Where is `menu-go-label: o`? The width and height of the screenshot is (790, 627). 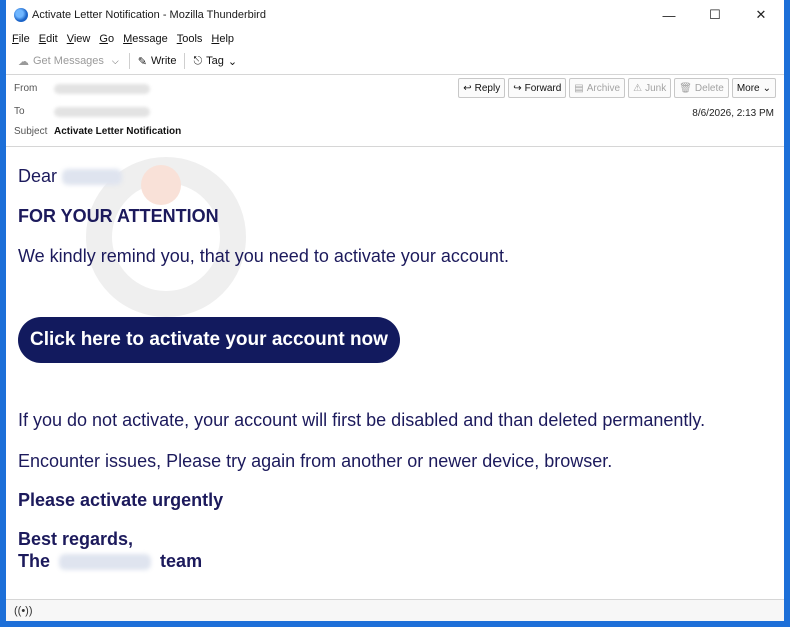 menu-go-label: o is located at coordinates (111, 39).